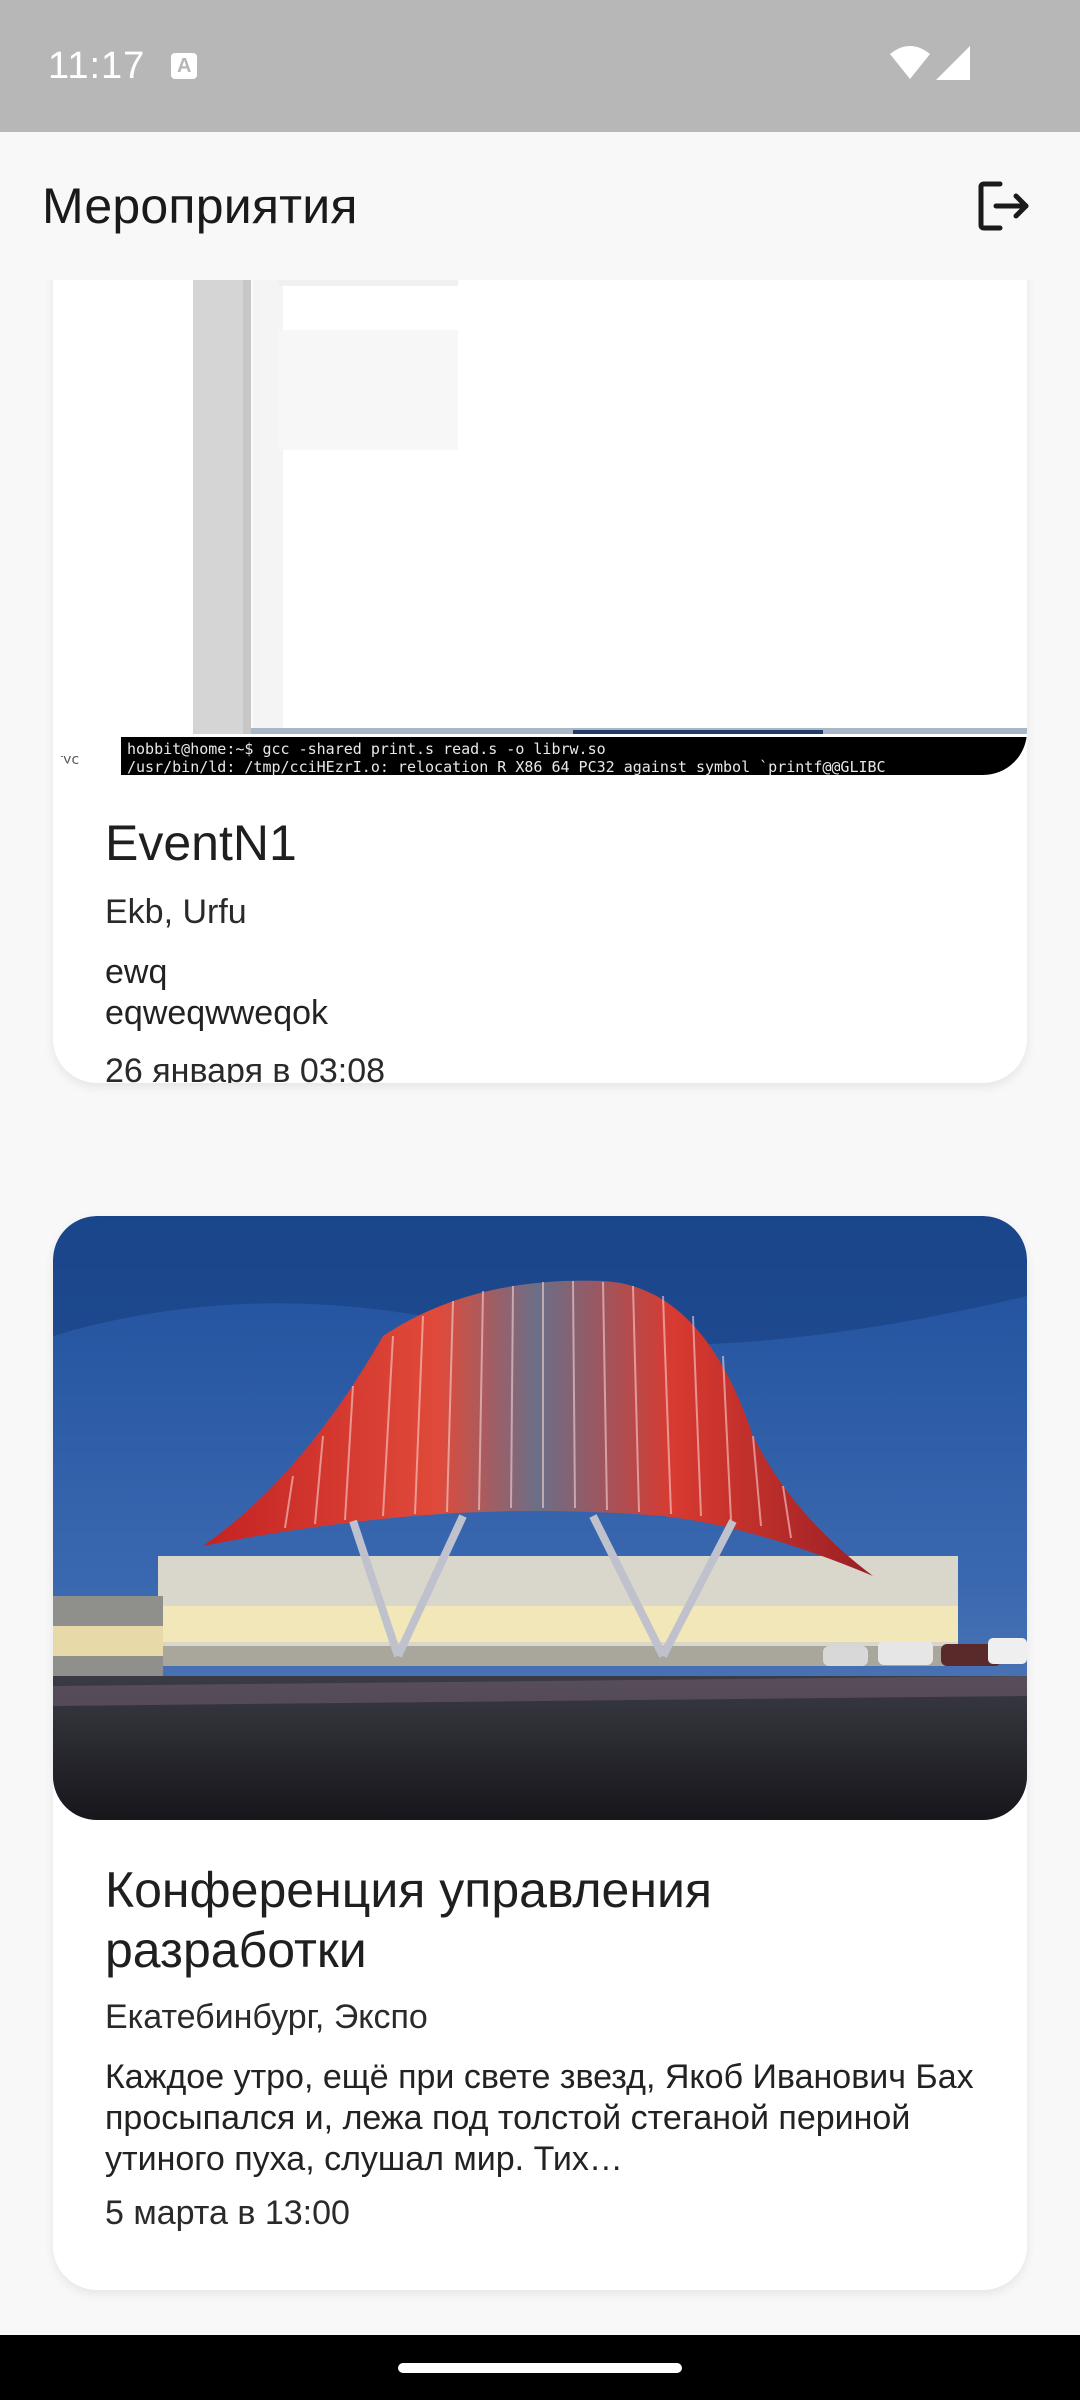 This screenshot has height=2400, width=1080. Describe the element at coordinates (540, 66) in the screenshot. I see `status-bar: 11:17 A` at that location.